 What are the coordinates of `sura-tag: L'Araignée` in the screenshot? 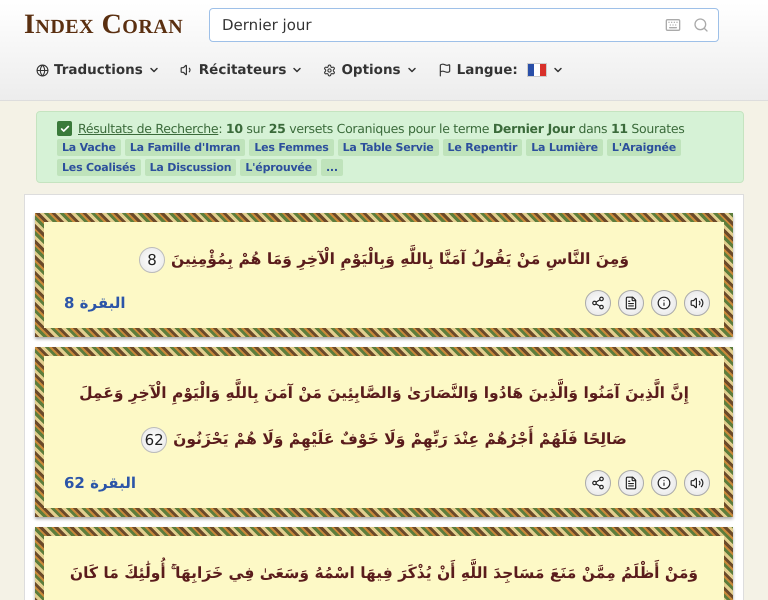 It's located at (644, 147).